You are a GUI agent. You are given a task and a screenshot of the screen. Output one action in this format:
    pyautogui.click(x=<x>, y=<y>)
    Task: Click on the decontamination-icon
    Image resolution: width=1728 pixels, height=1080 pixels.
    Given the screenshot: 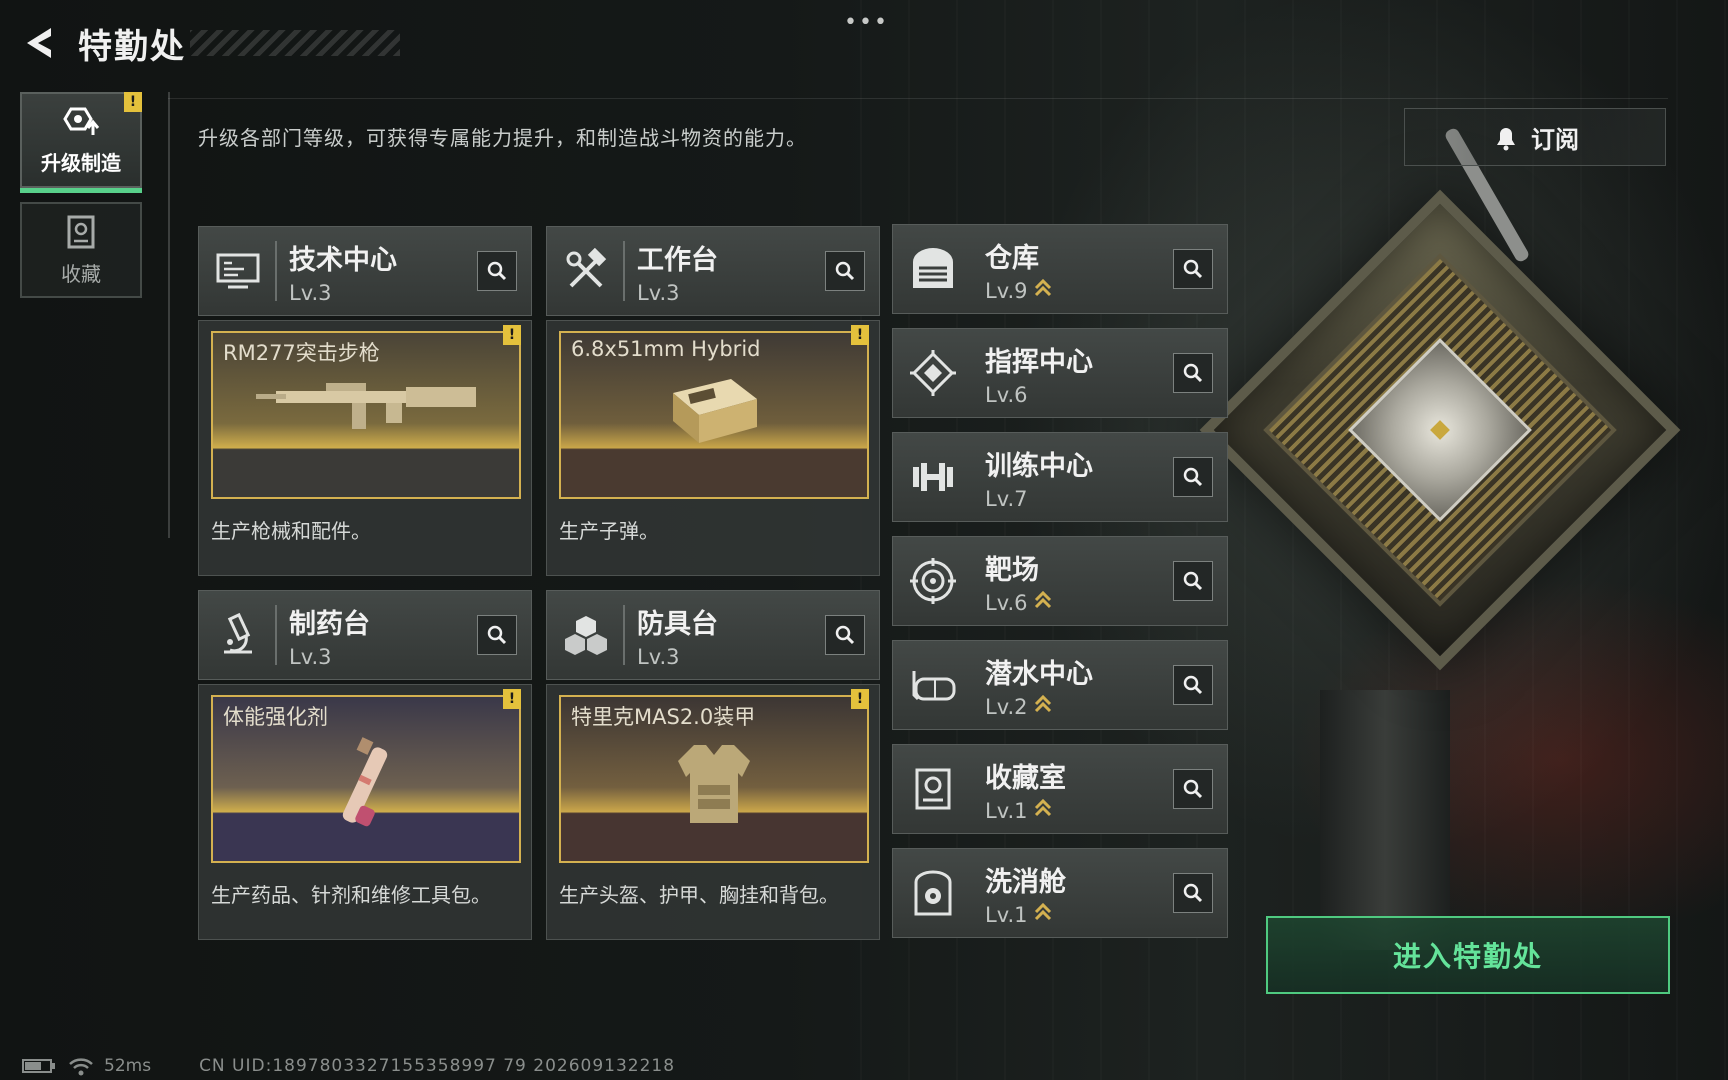 What is the action you would take?
    pyautogui.click(x=933, y=893)
    